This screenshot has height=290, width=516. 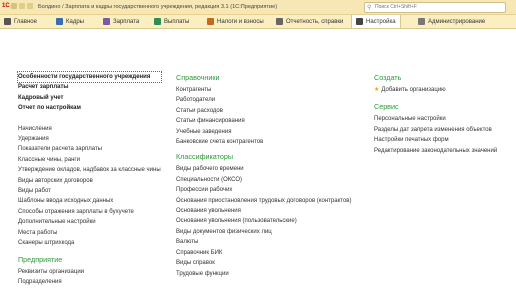 I want to click on link-departments: Подразделения, so click(x=89, y=282).